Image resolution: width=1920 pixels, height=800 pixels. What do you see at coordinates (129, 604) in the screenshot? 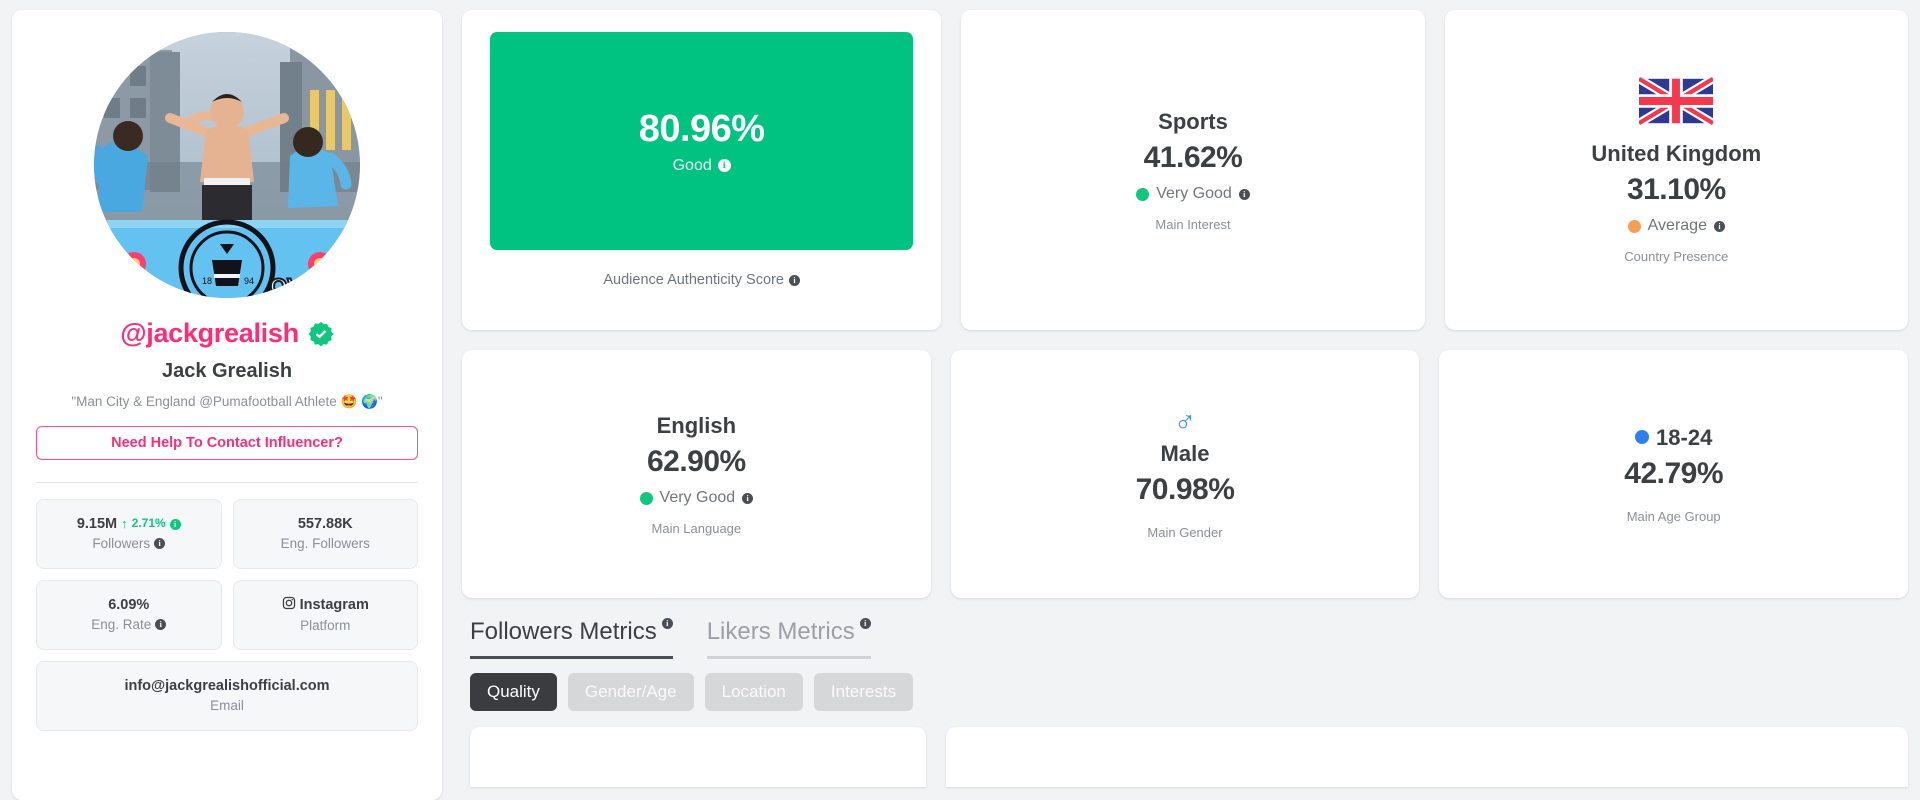
I see `stat-engagement-rate-value: 6.09%` at bounding box center [129, 604].